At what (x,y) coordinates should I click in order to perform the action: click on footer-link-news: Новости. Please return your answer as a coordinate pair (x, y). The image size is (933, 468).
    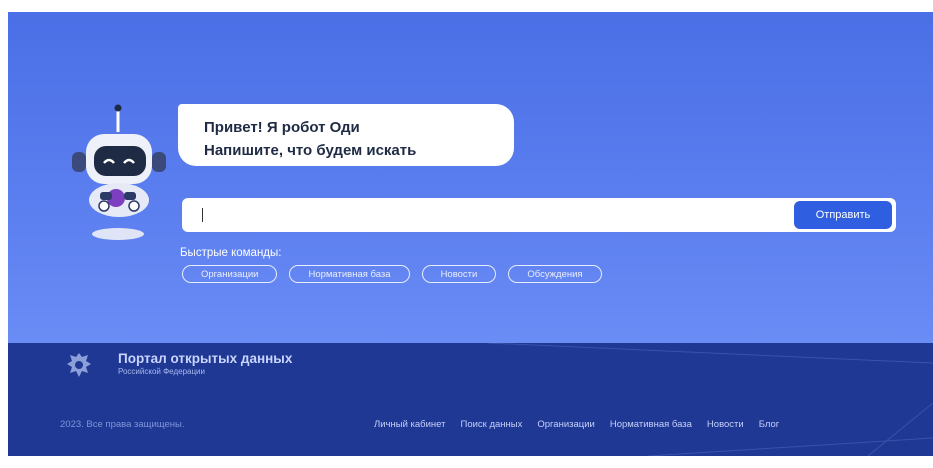
    Looking at the image, I should click on (725, 424).